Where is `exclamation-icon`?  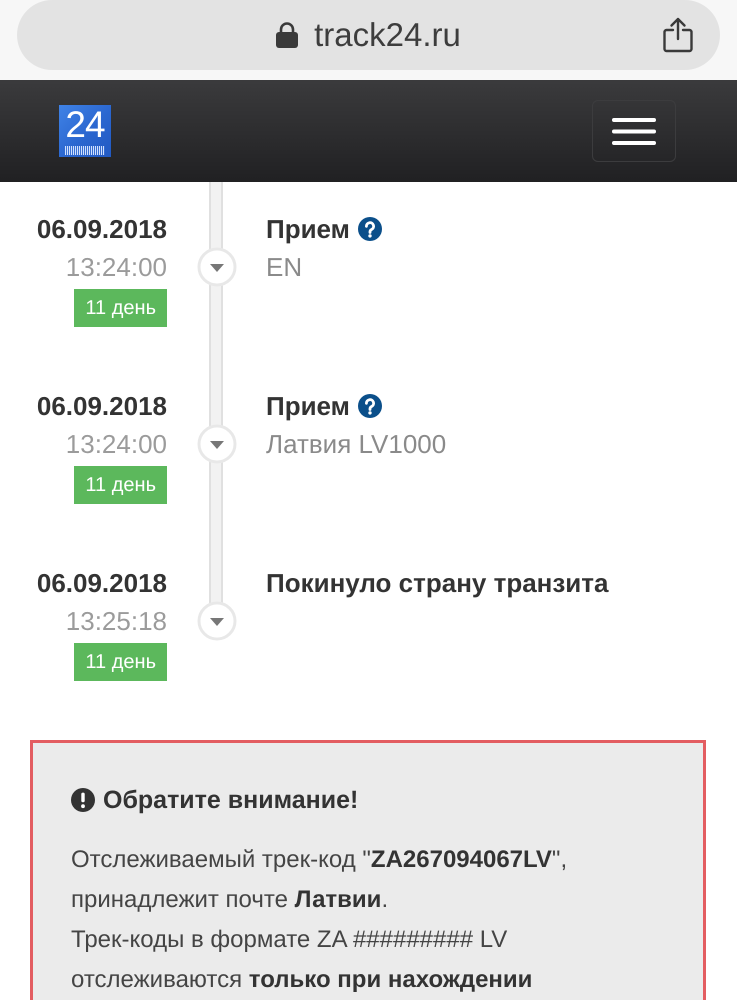
exclamation-icon is located at coordinates (83, 800).